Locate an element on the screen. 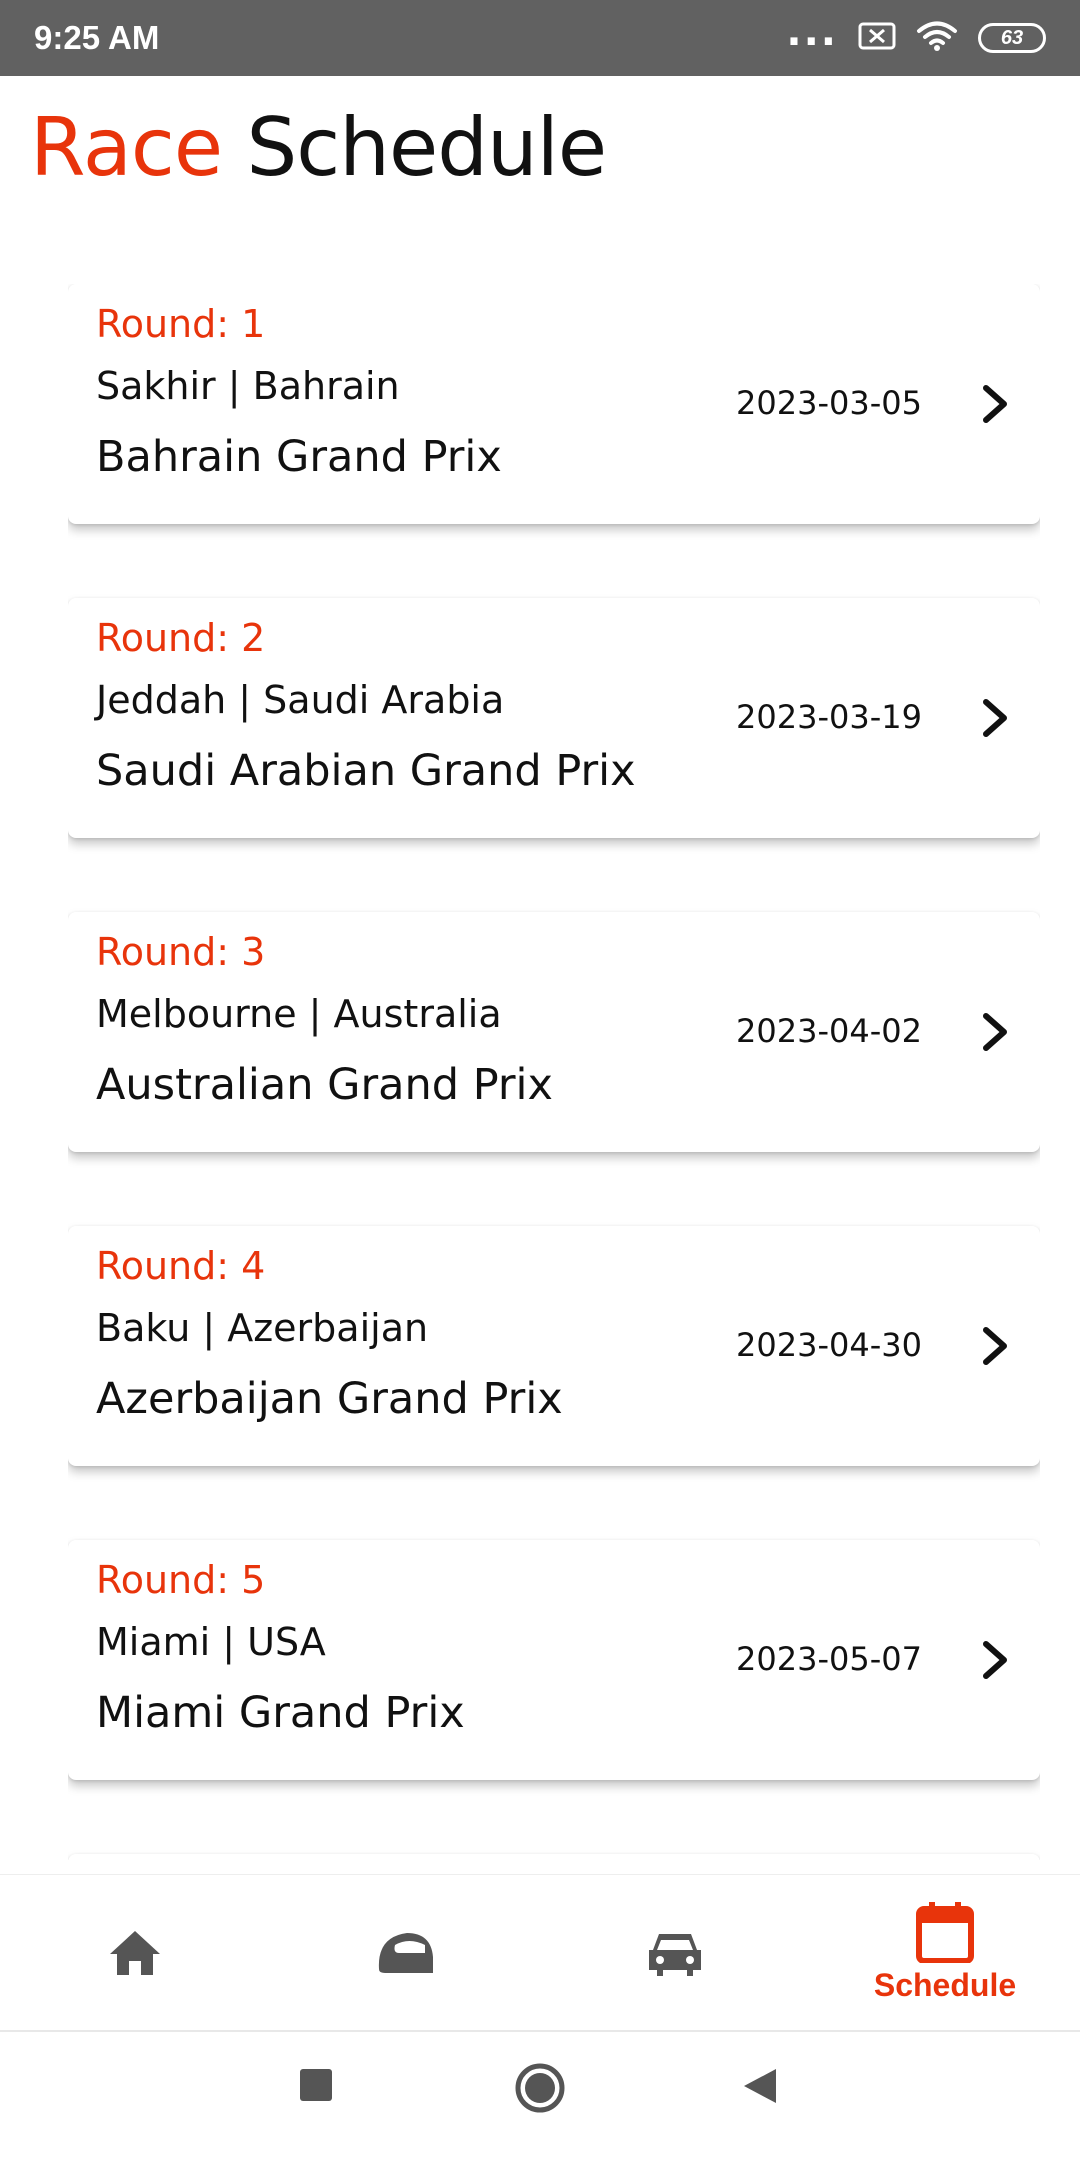  race-name: Saudi Arabian Grand Prix is located at coordinates (366, 771).